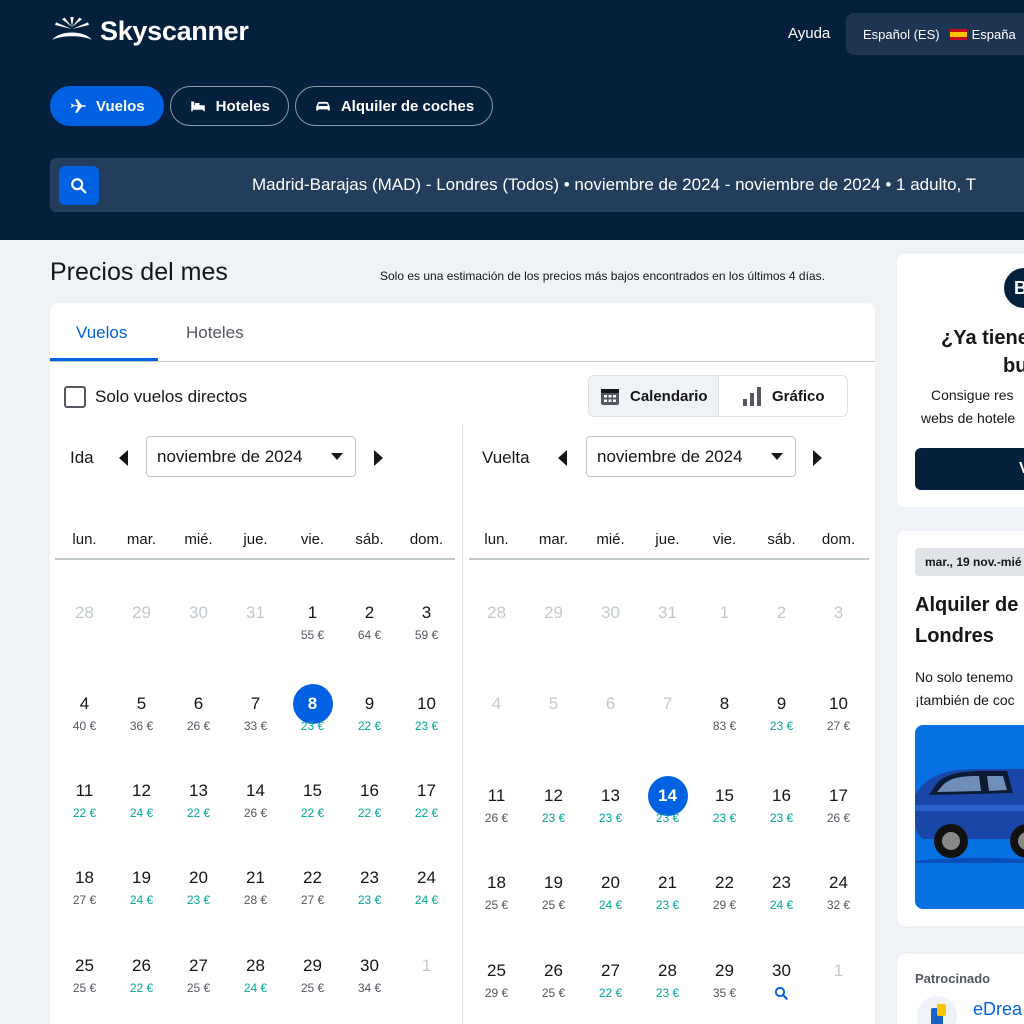 The width and height of the screenshot is (1024, 1024). Describe the element at coordinates (141, 714) in the screenshot. I see `outbound-day-cell: 5 36 €` at that location.